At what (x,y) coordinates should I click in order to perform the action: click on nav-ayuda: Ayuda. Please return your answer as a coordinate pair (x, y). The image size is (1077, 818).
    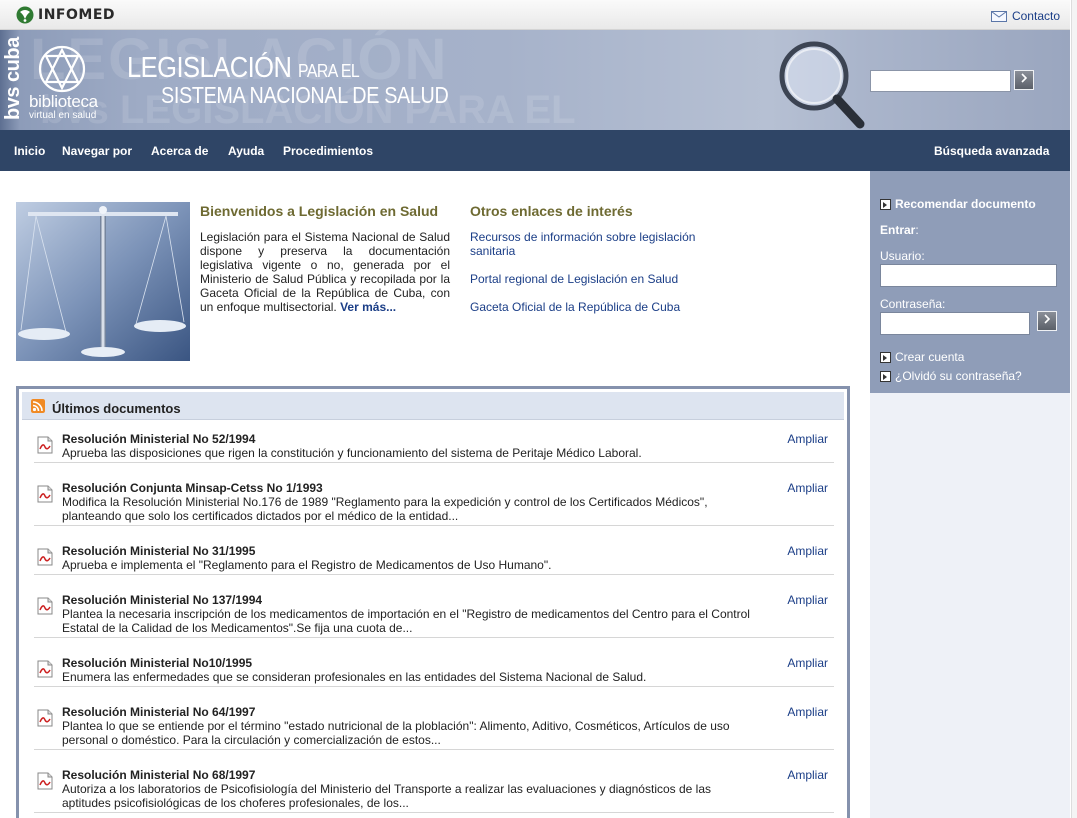
    Looking at the image, I should click on (246, 151).